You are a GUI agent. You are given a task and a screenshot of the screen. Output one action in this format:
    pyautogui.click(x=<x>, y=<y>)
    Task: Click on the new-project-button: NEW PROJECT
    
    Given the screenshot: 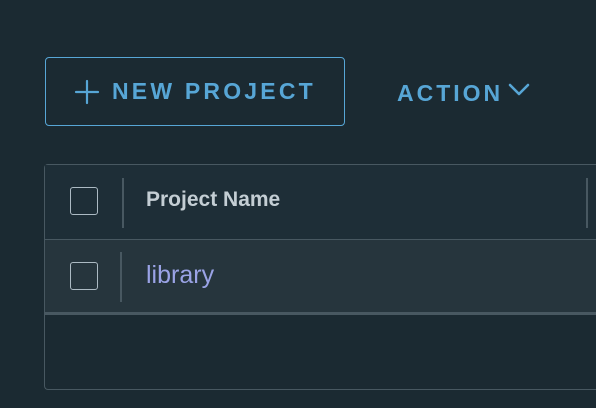 What is the action you would take?
    pyautogui.click(x=195, y=91)
    